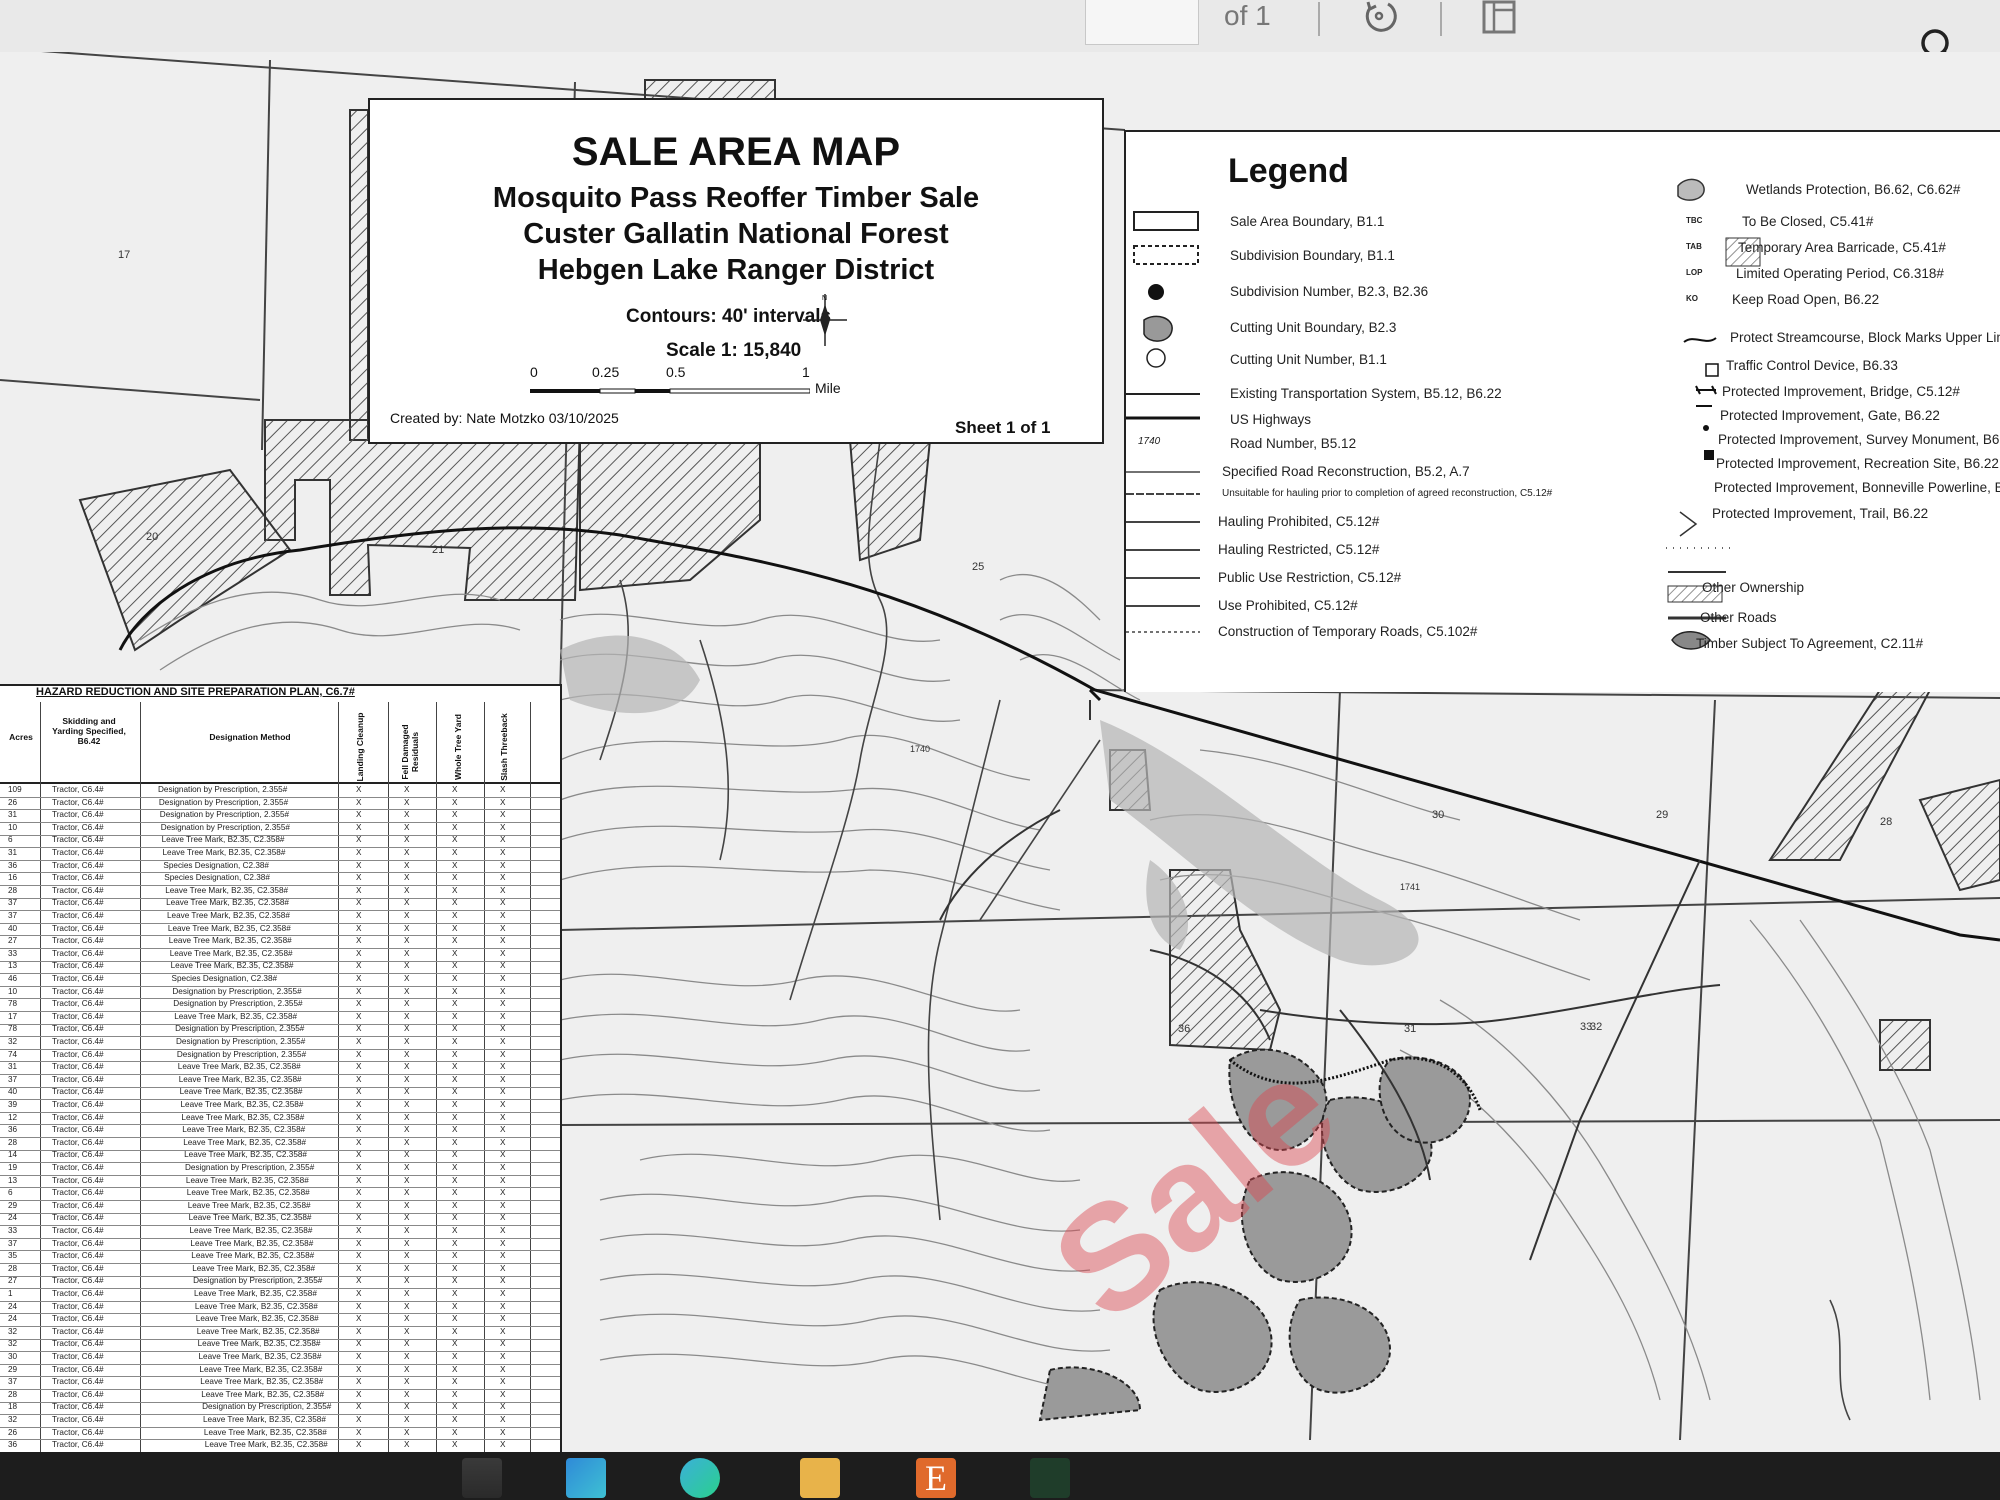 This screenshot has height=1500, width=2000. I want to click on column-header: Slash Threeback, so click(504, 747).